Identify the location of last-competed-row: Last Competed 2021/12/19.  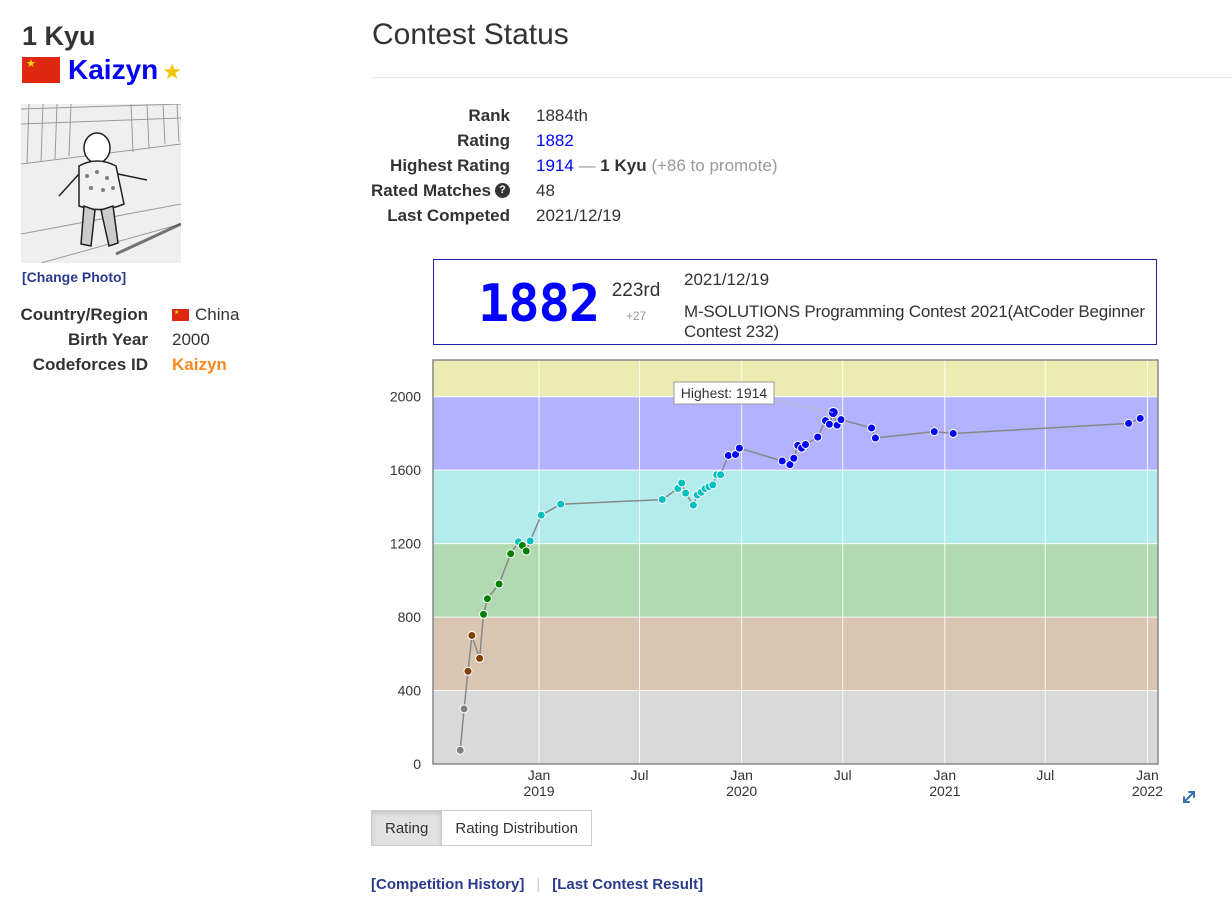
(573, 215).